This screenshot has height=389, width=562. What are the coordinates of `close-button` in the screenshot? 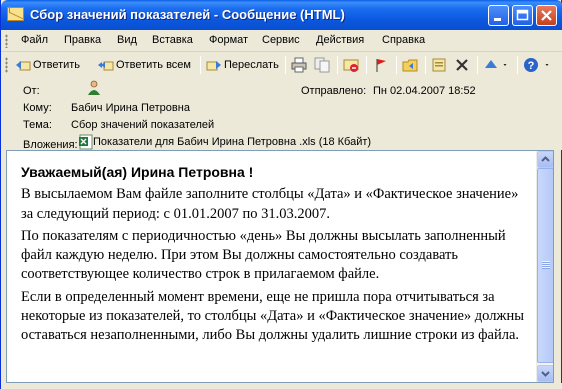 It's located at (546, 15).